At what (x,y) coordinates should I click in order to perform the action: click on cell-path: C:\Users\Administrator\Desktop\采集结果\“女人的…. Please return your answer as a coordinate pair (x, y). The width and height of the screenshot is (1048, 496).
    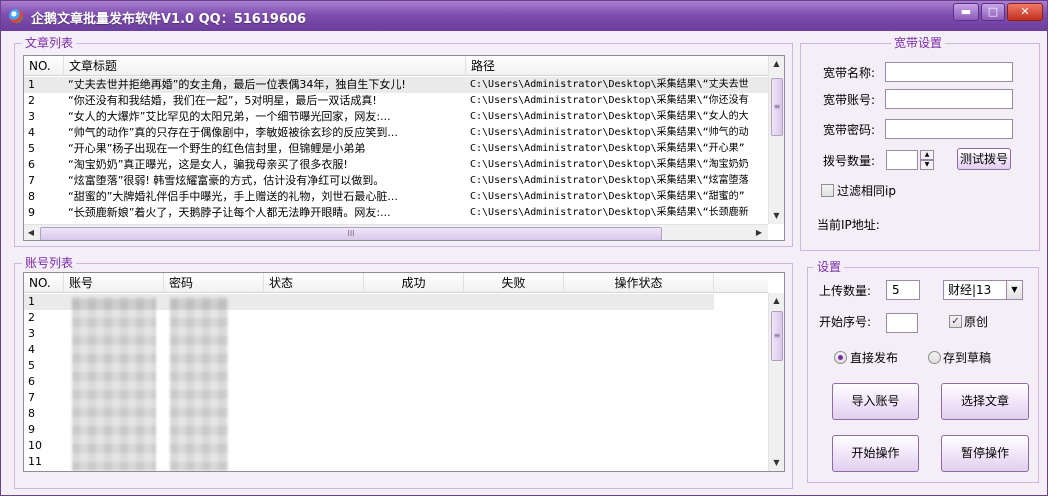
    Looking at the image, I should click on (609, 116).